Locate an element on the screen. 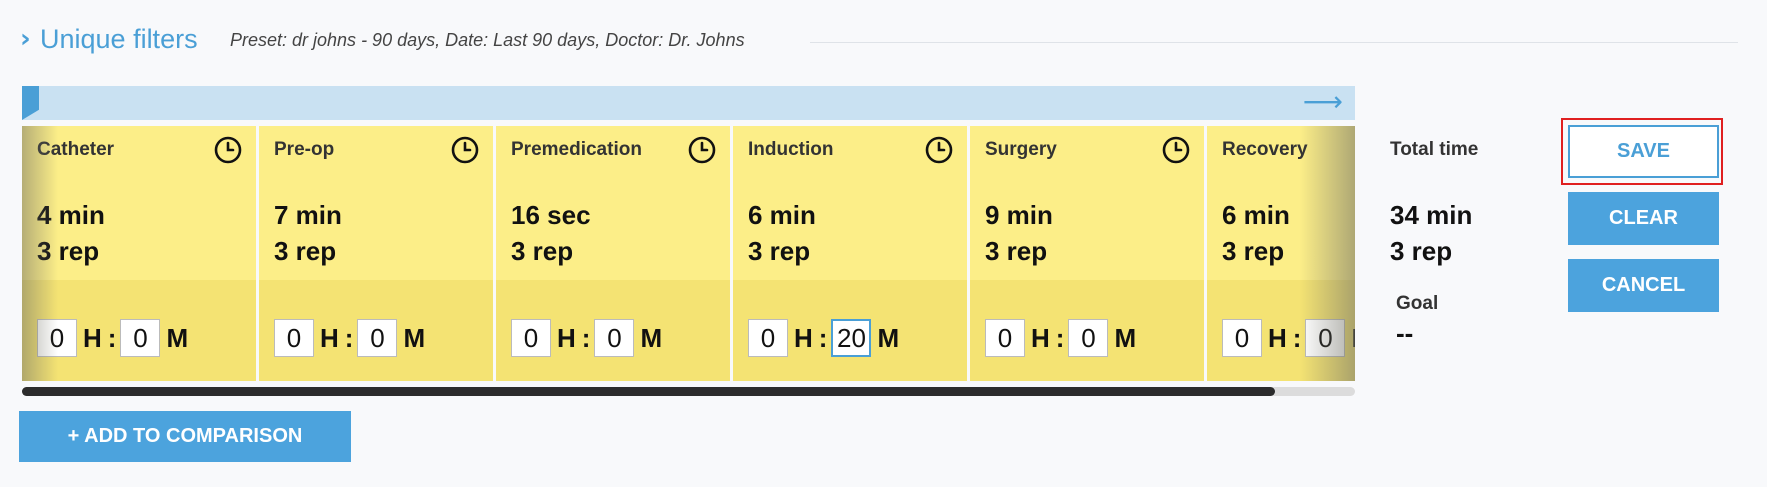 This screenshot has width=1767, height=487. timeline-handle is located at coordinates (30, 103).